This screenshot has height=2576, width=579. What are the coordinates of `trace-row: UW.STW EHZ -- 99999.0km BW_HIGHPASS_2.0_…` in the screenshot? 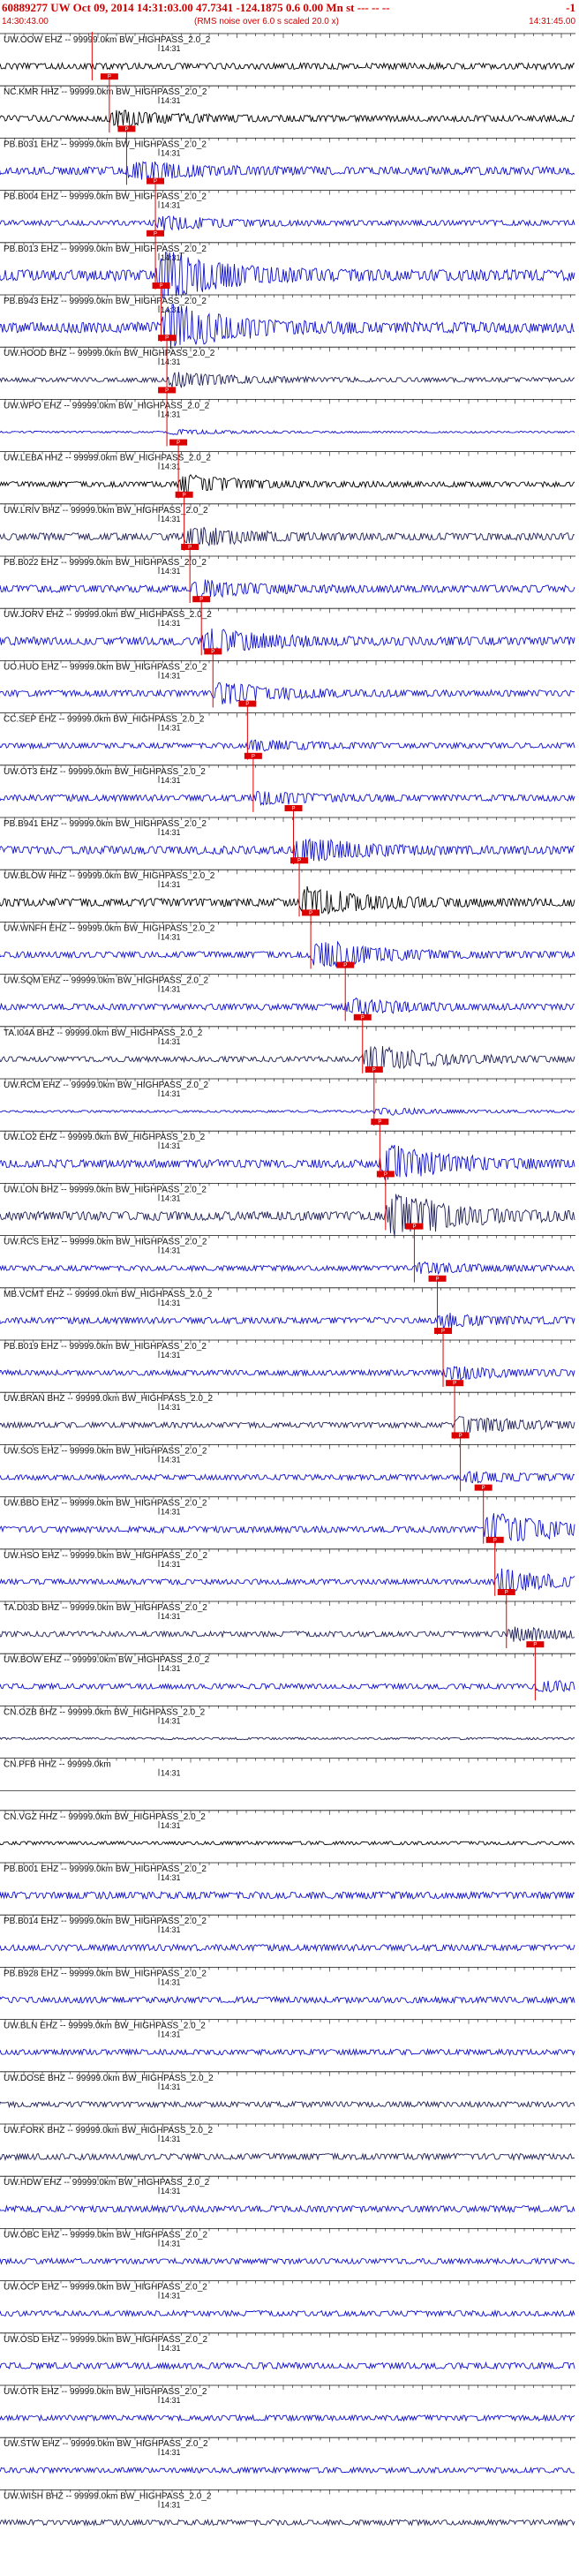 It's located at (287, 2456).